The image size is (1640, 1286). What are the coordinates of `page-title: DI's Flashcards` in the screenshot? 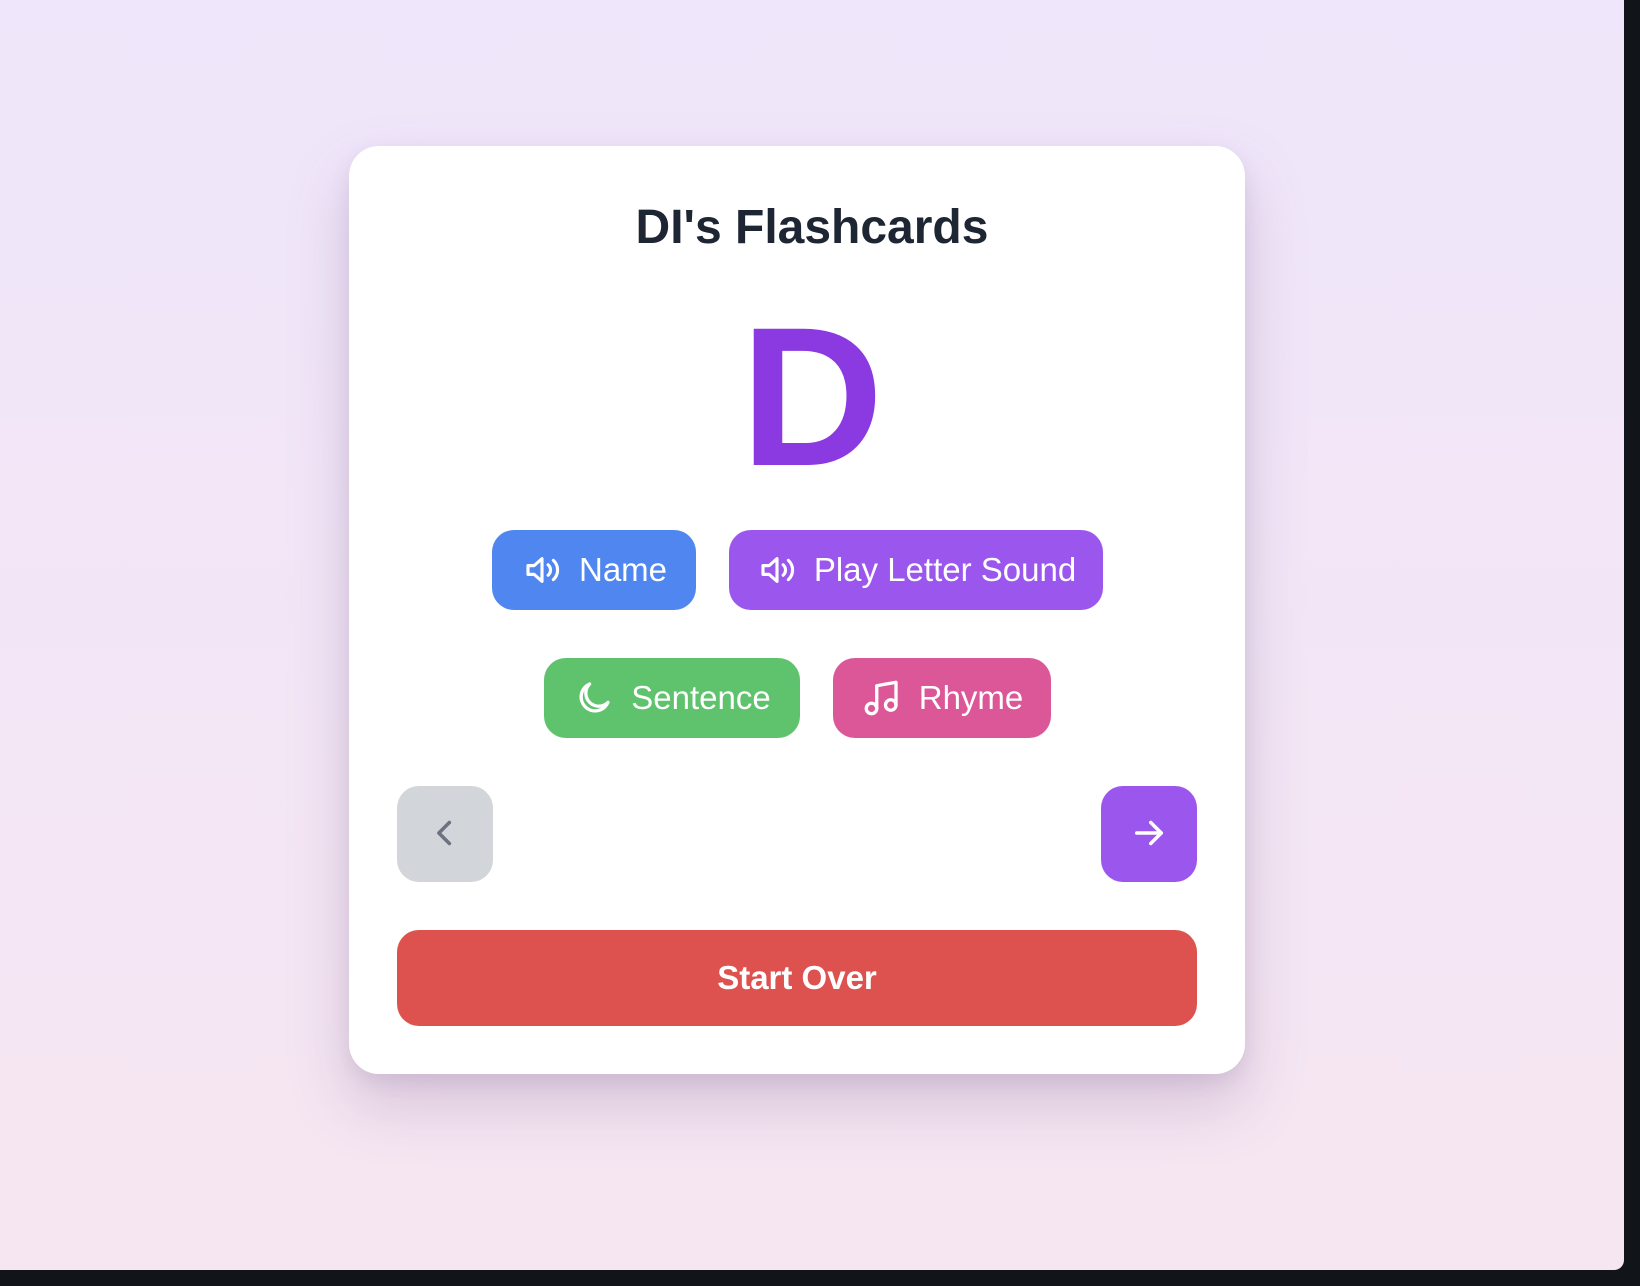 It's located at (812, 227).